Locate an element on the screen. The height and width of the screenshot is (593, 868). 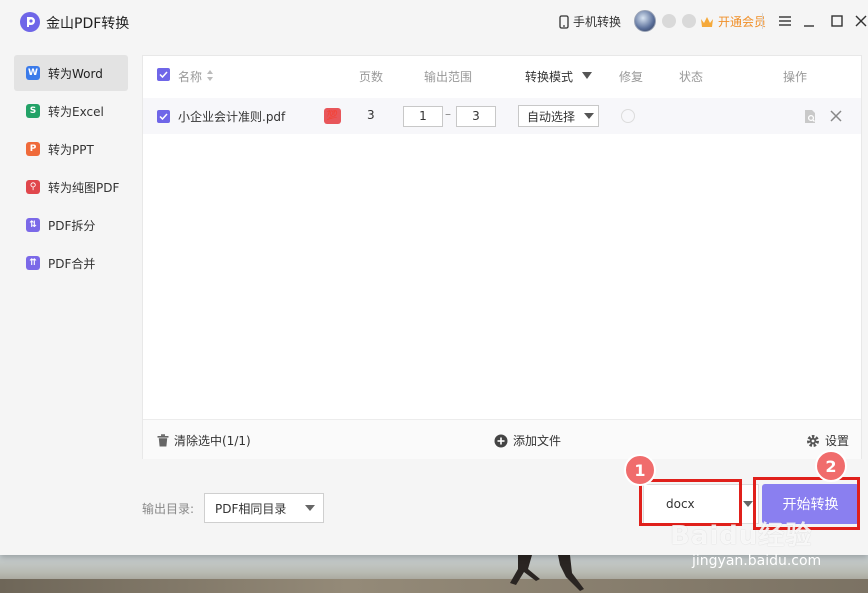
mode-select-value: 自动选择 is located at coordinates (551, 116).